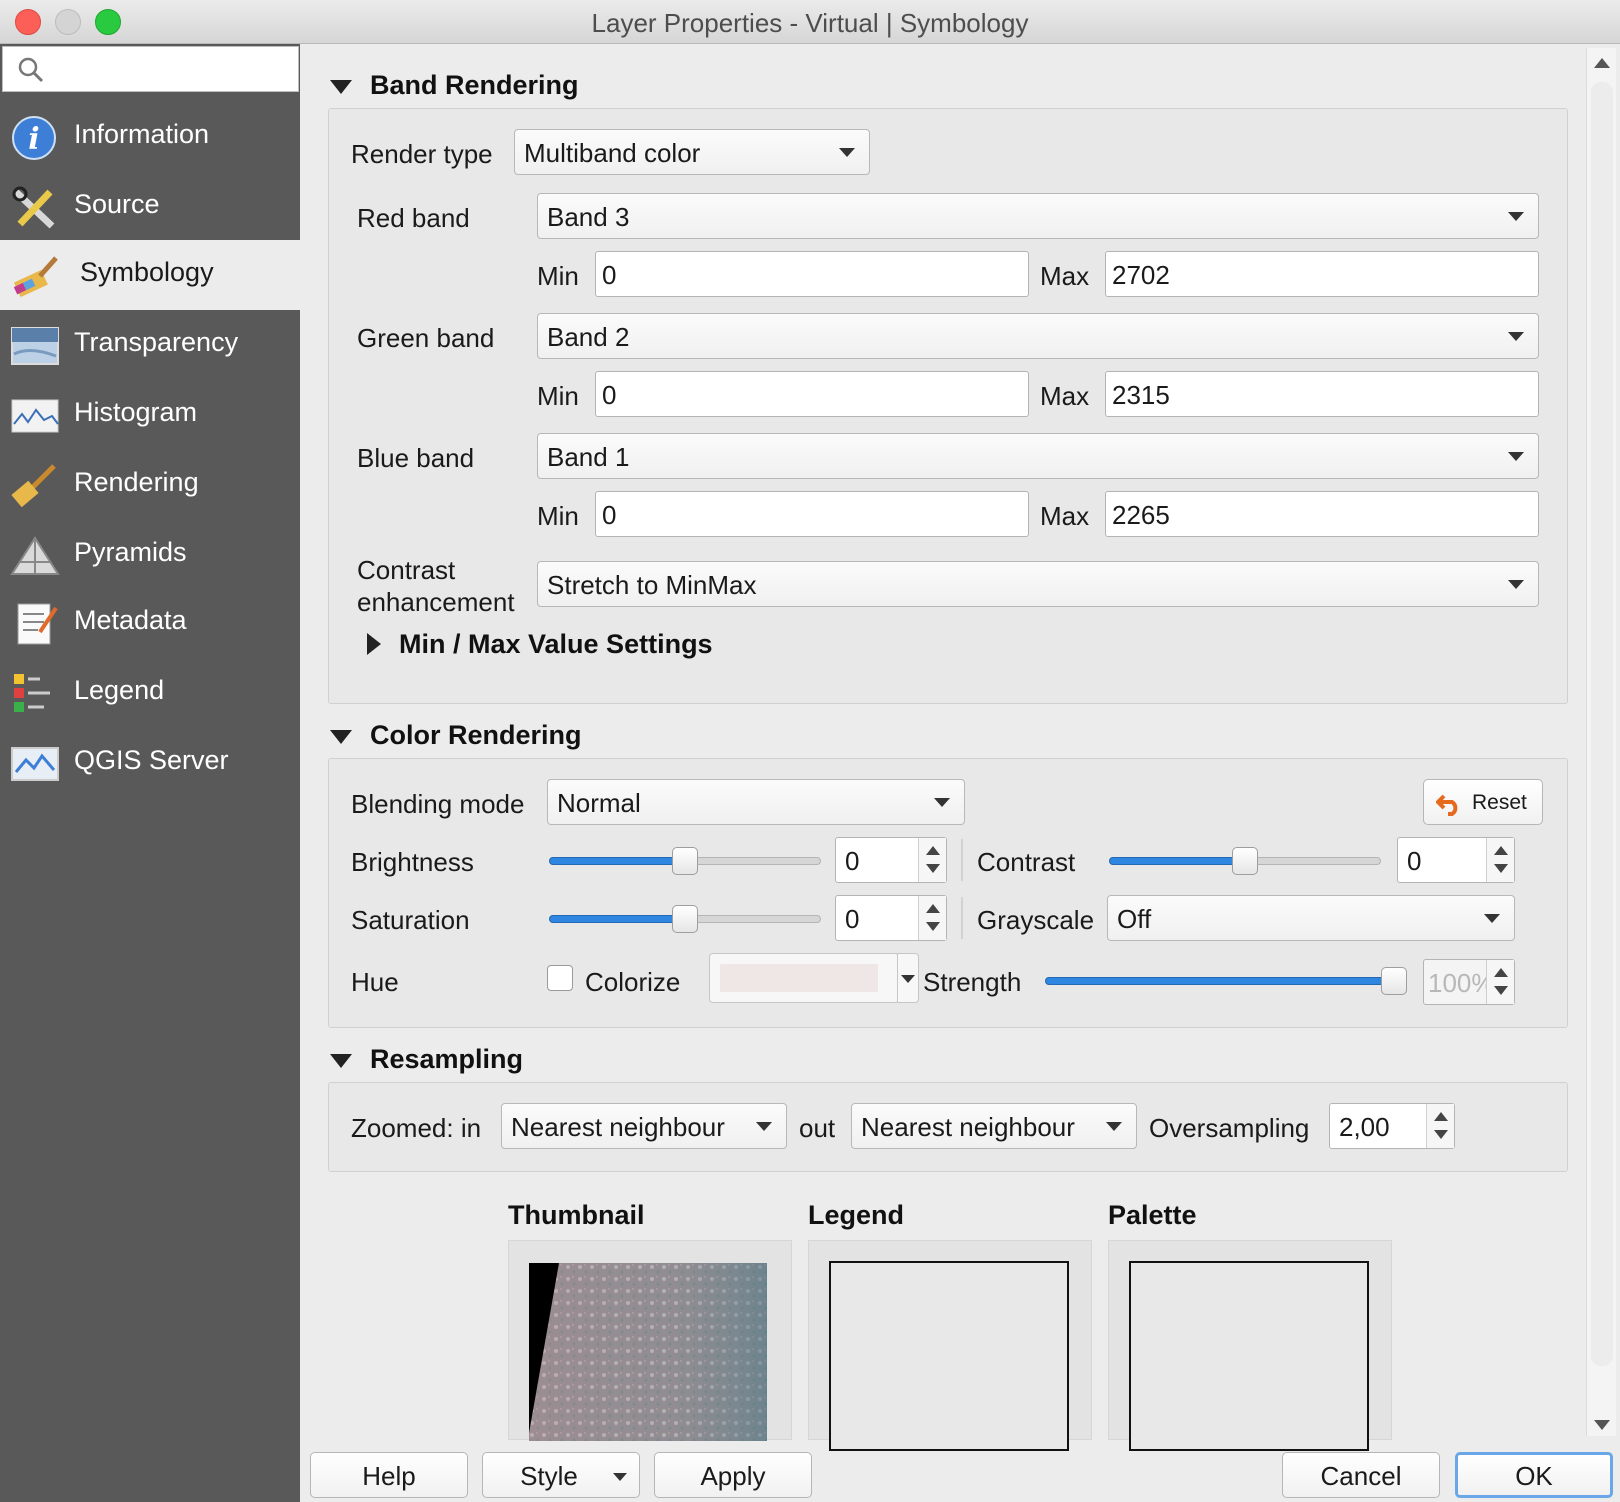  I want to click on blending-mode-label: Blending mode, so click(438, 804).